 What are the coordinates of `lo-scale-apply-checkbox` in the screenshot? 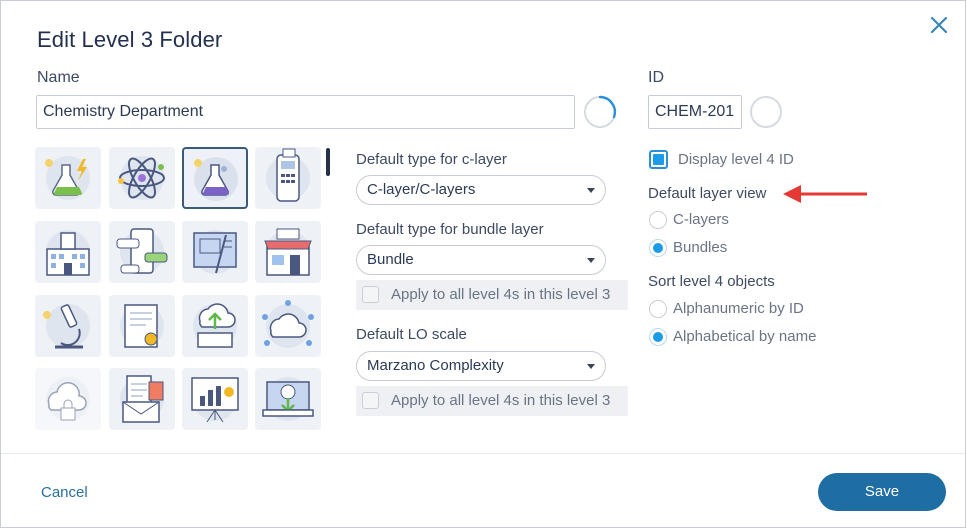 It's located at (370, 400).